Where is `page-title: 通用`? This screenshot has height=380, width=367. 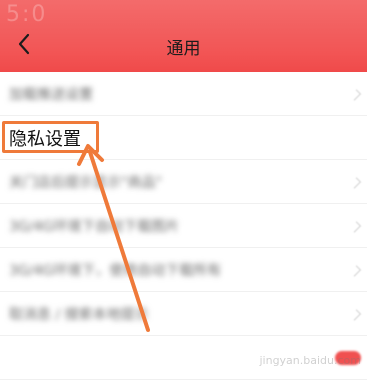 page-title: 通用 is located at coordinates (183, 49).